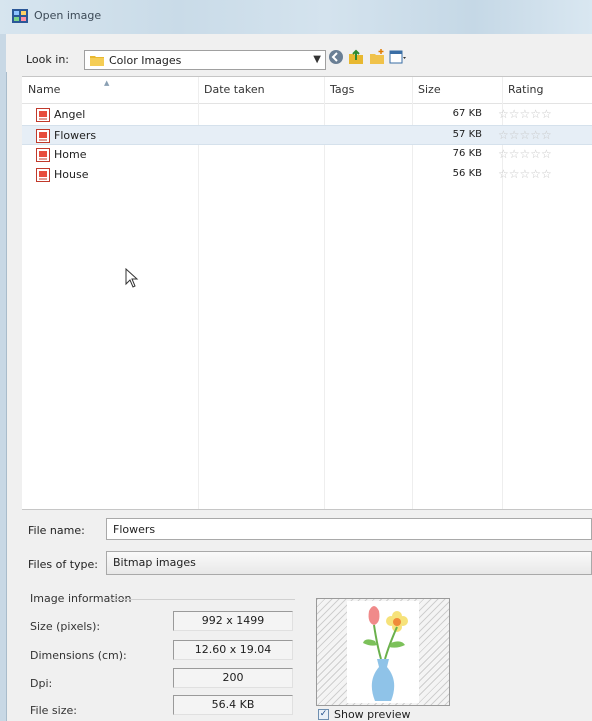 This screenshot has width=592, height=721. Describe the element at coordinates (78, 655) in the screenshot. I see `dimensions-label: Dimensions (cm):` at that location.